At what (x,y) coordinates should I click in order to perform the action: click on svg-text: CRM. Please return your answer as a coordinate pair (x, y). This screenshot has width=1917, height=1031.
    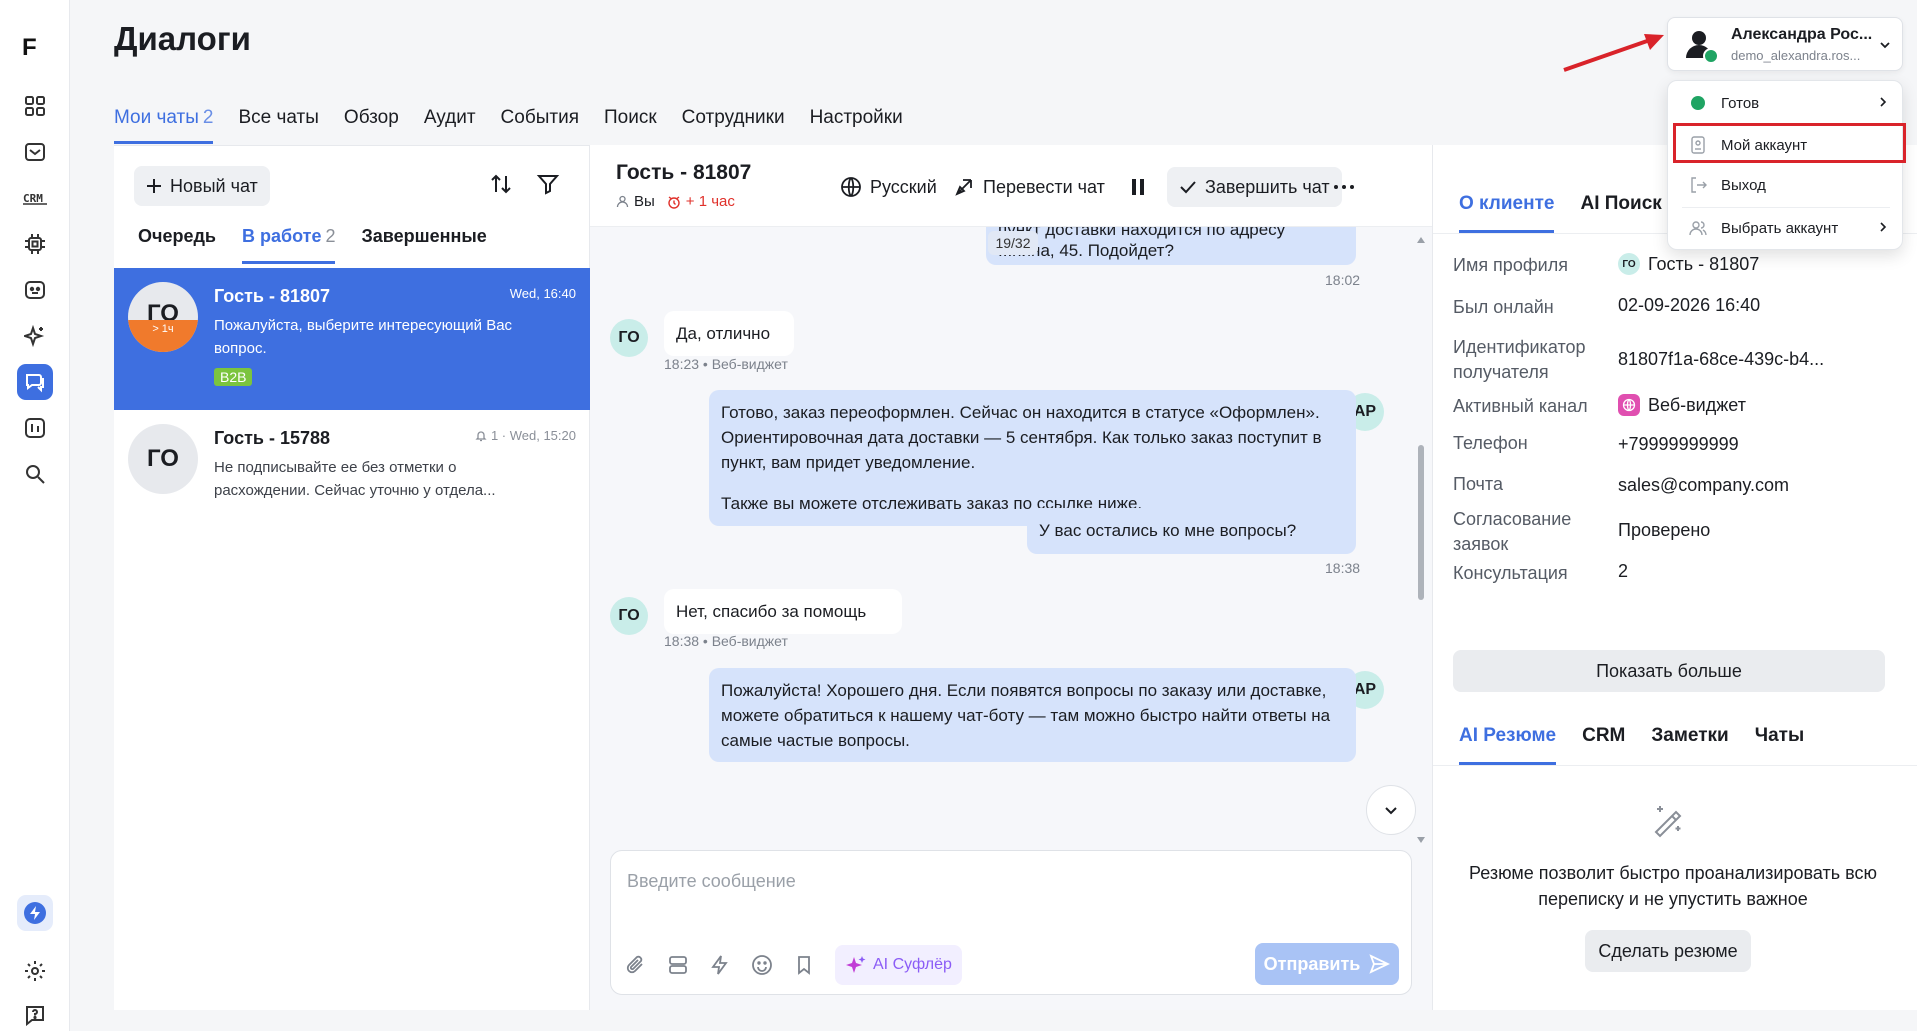
    Looking at the image, I should click on (33, 198).